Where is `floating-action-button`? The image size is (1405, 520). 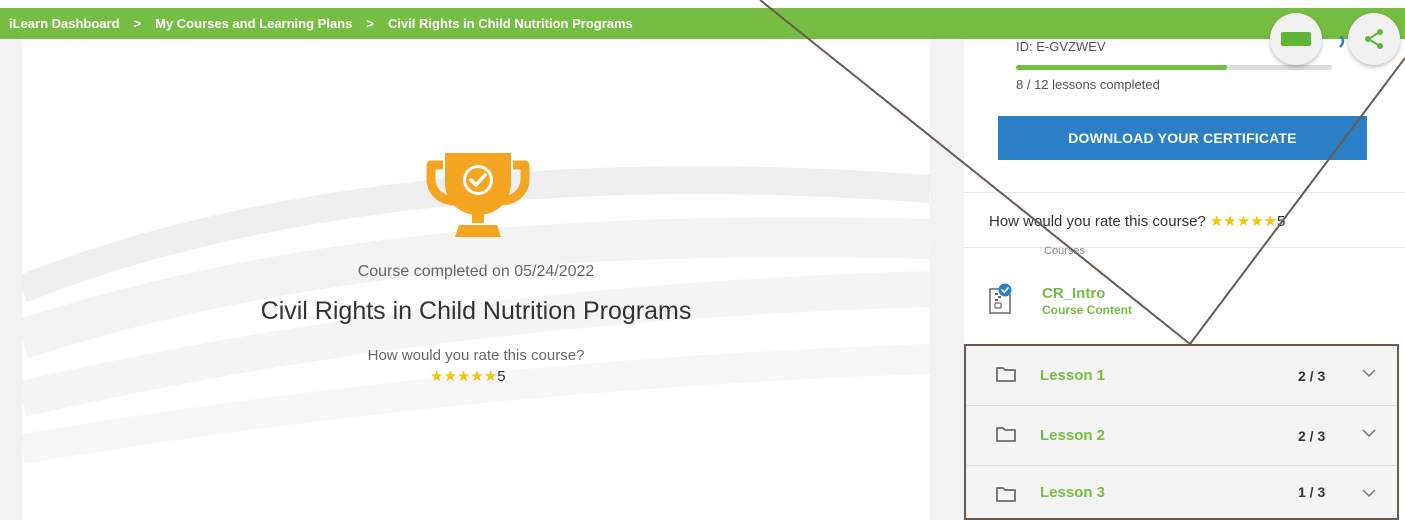 floating-action-button is located at coordinates (1296, 39).